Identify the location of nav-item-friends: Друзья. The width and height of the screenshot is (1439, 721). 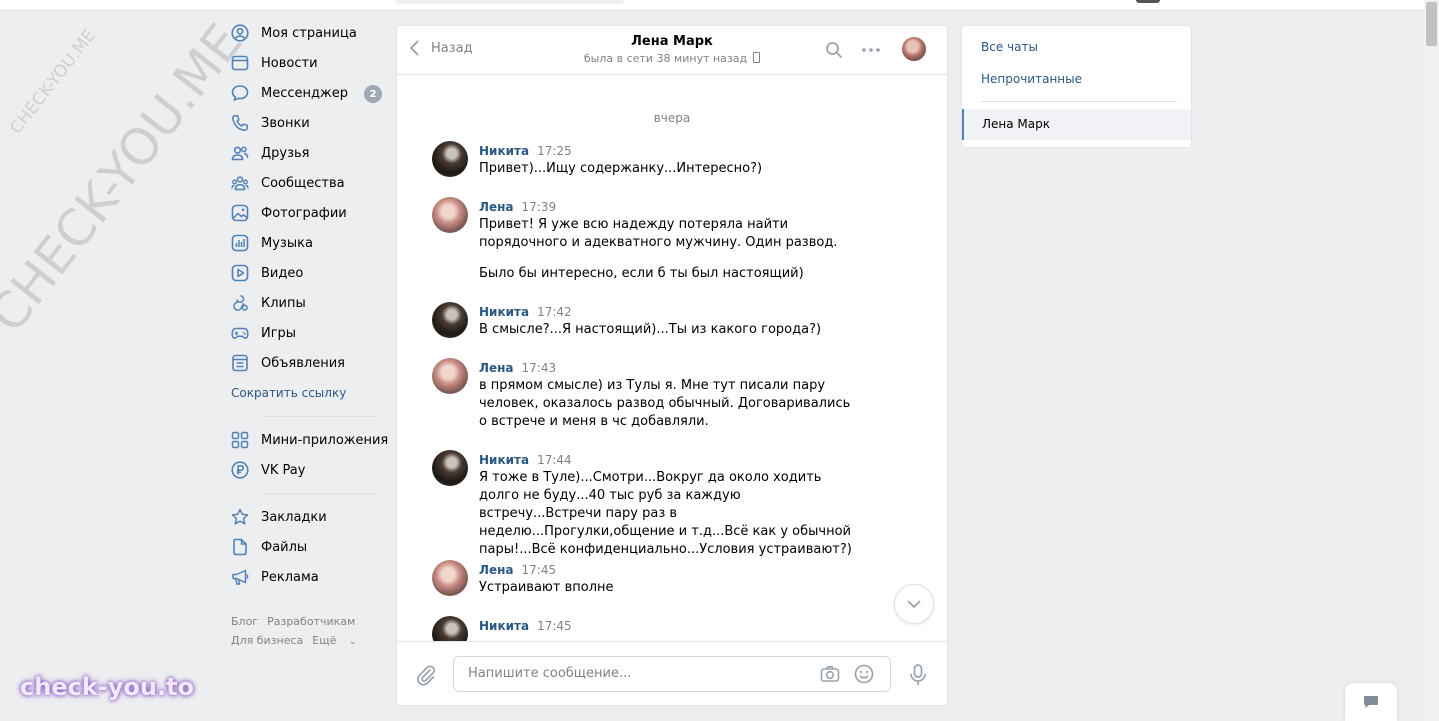
(304, 153).